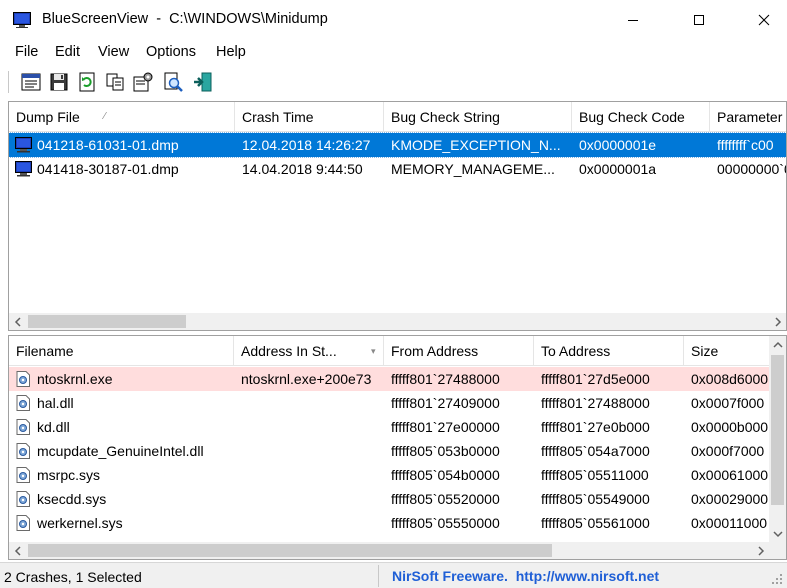 The image size is (787, 588). I want to click on size-cell: 0x00029000, so click(730, 499).